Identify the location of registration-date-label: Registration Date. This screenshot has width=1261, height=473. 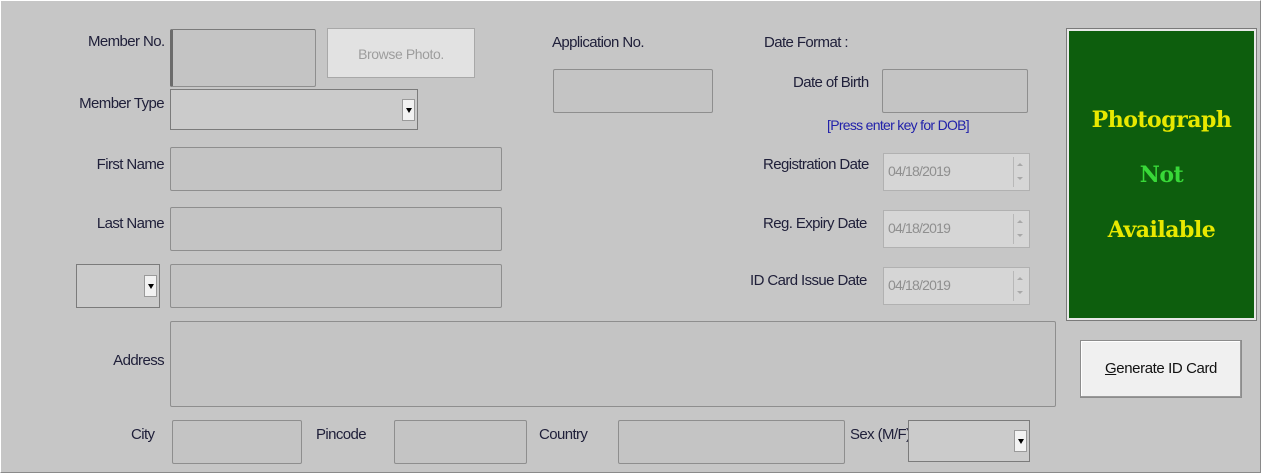
(816, 164).